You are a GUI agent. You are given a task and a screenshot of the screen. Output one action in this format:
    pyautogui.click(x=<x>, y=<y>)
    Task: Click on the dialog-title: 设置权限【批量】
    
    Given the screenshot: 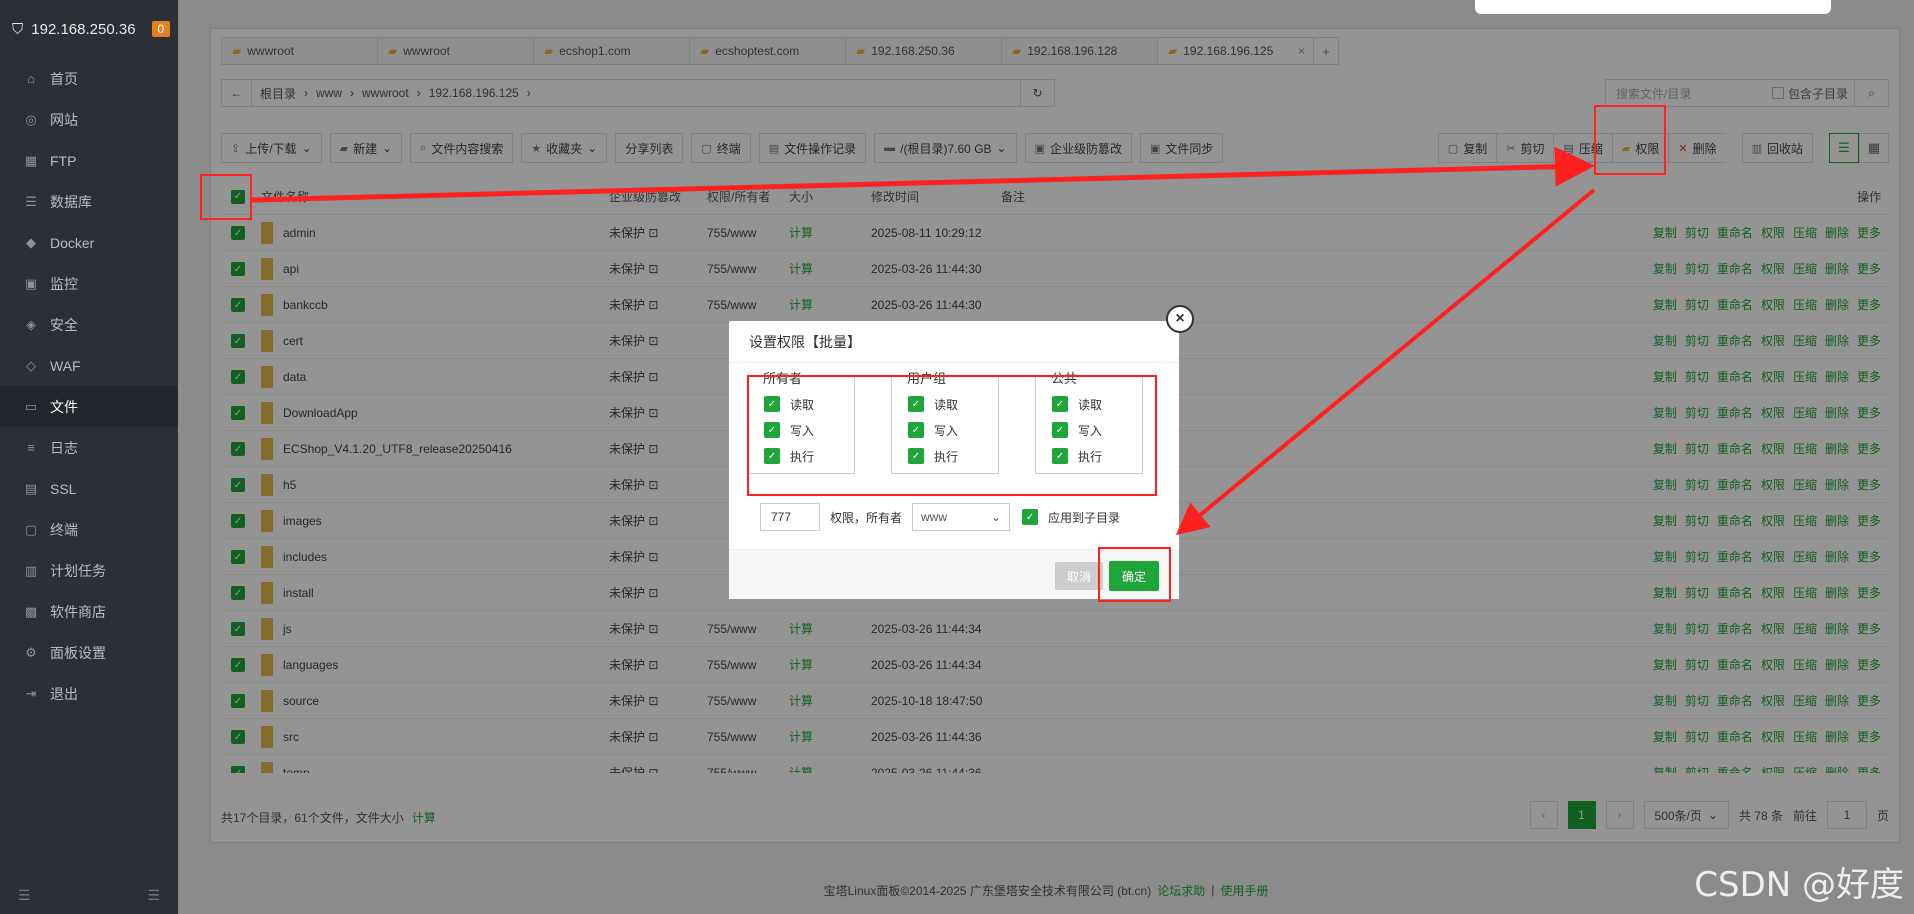 What is the action you would take?
    pyautogui.click(x=954, y=342)
    